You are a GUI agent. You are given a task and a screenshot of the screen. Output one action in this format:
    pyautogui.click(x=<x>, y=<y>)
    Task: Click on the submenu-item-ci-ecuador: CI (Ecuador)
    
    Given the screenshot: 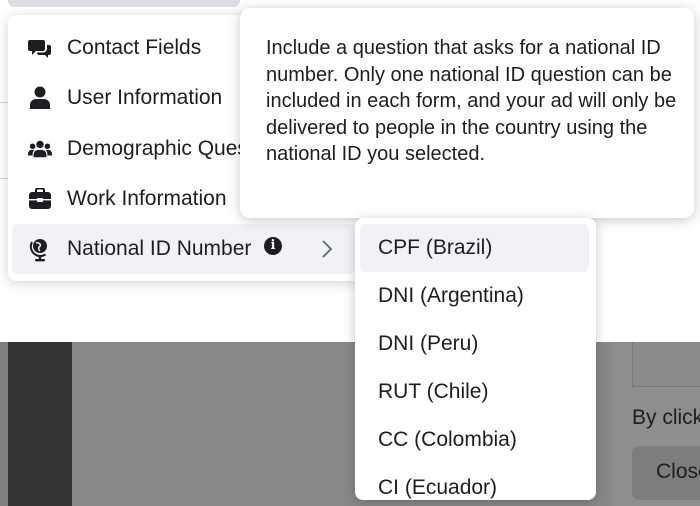 What is the action you would take?
    pyautogui.click(x=474, y=482)
    